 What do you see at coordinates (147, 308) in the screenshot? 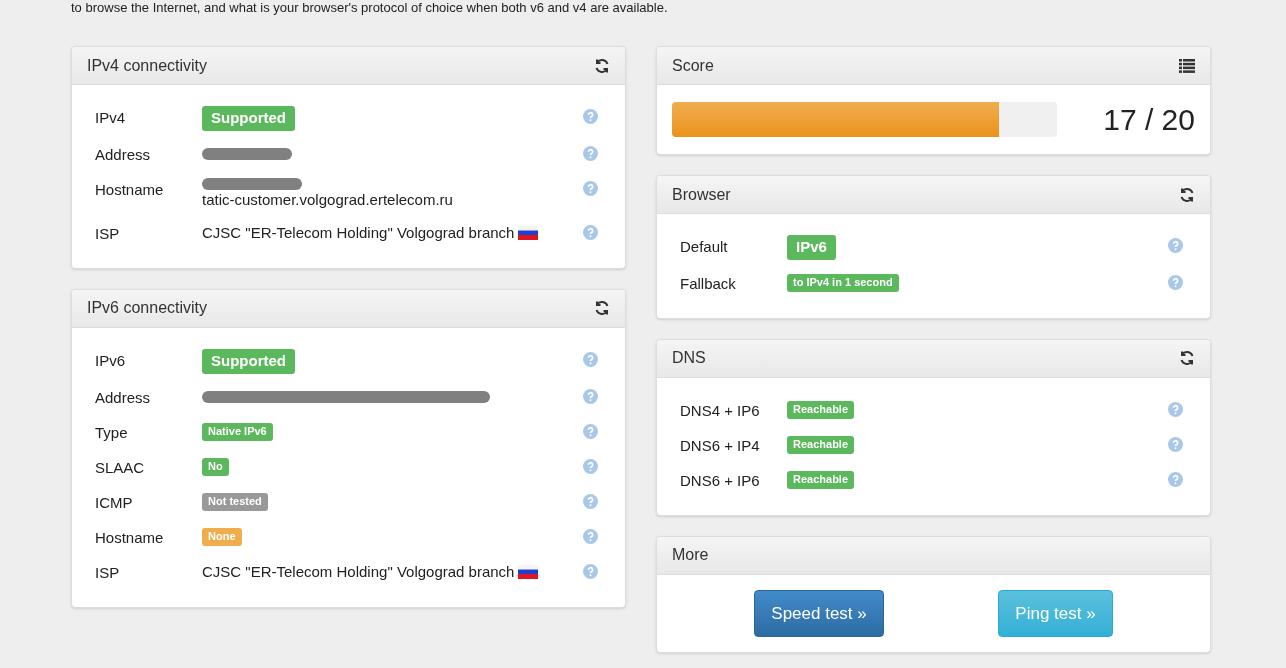
I see `panel-title: IPv6 connectivity` at bounding box center [147, 308].